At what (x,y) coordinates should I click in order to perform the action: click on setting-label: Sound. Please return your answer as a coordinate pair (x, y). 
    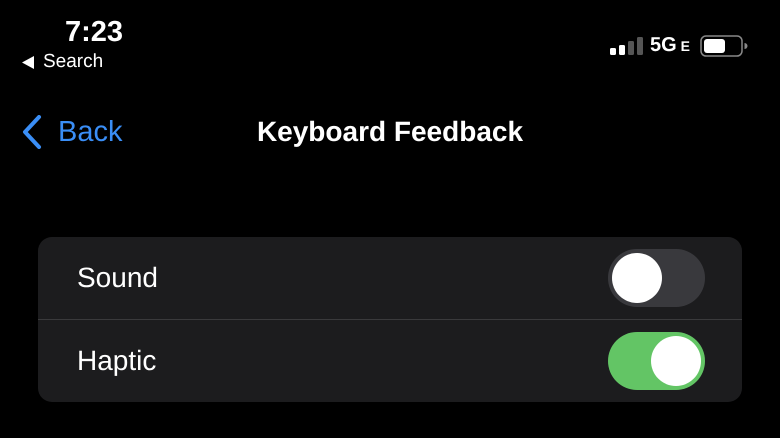
    Looking at the image, I should click on (117, 278).